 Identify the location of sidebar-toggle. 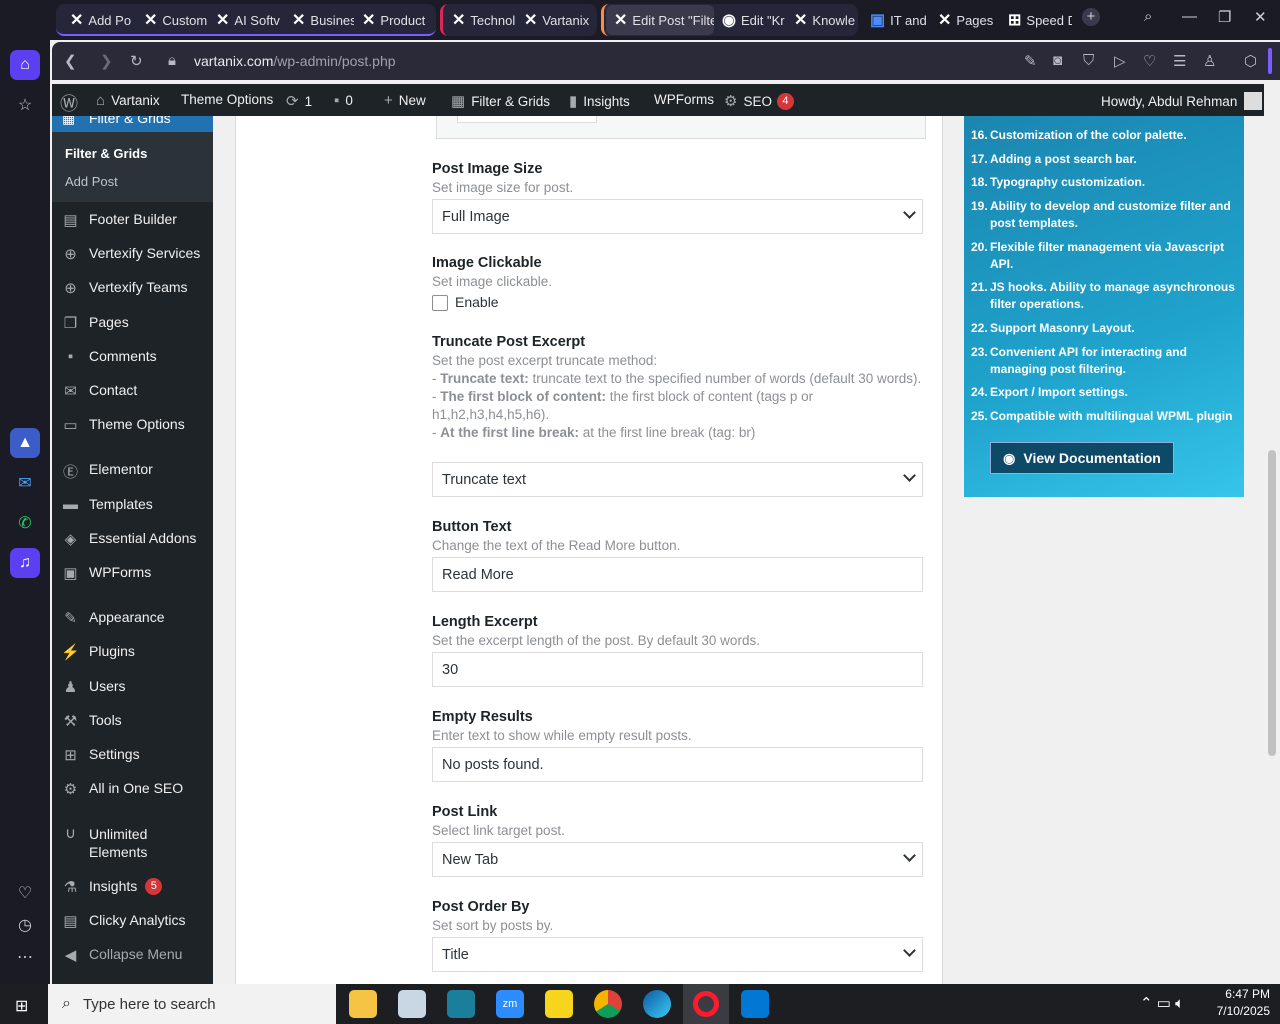
(1270, 61).